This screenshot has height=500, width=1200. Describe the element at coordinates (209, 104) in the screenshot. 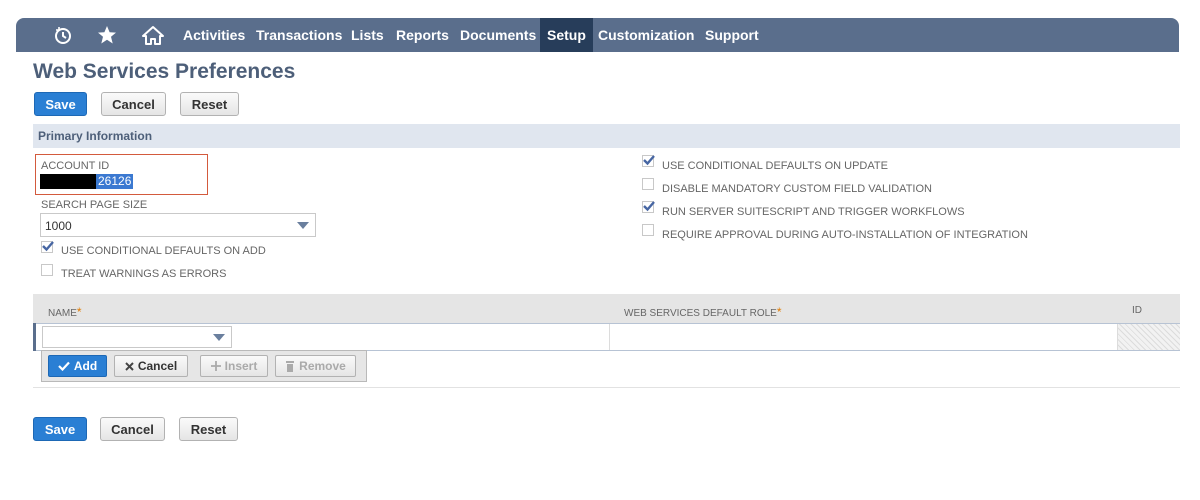

I see `reset-button-top: Reset` at that location.